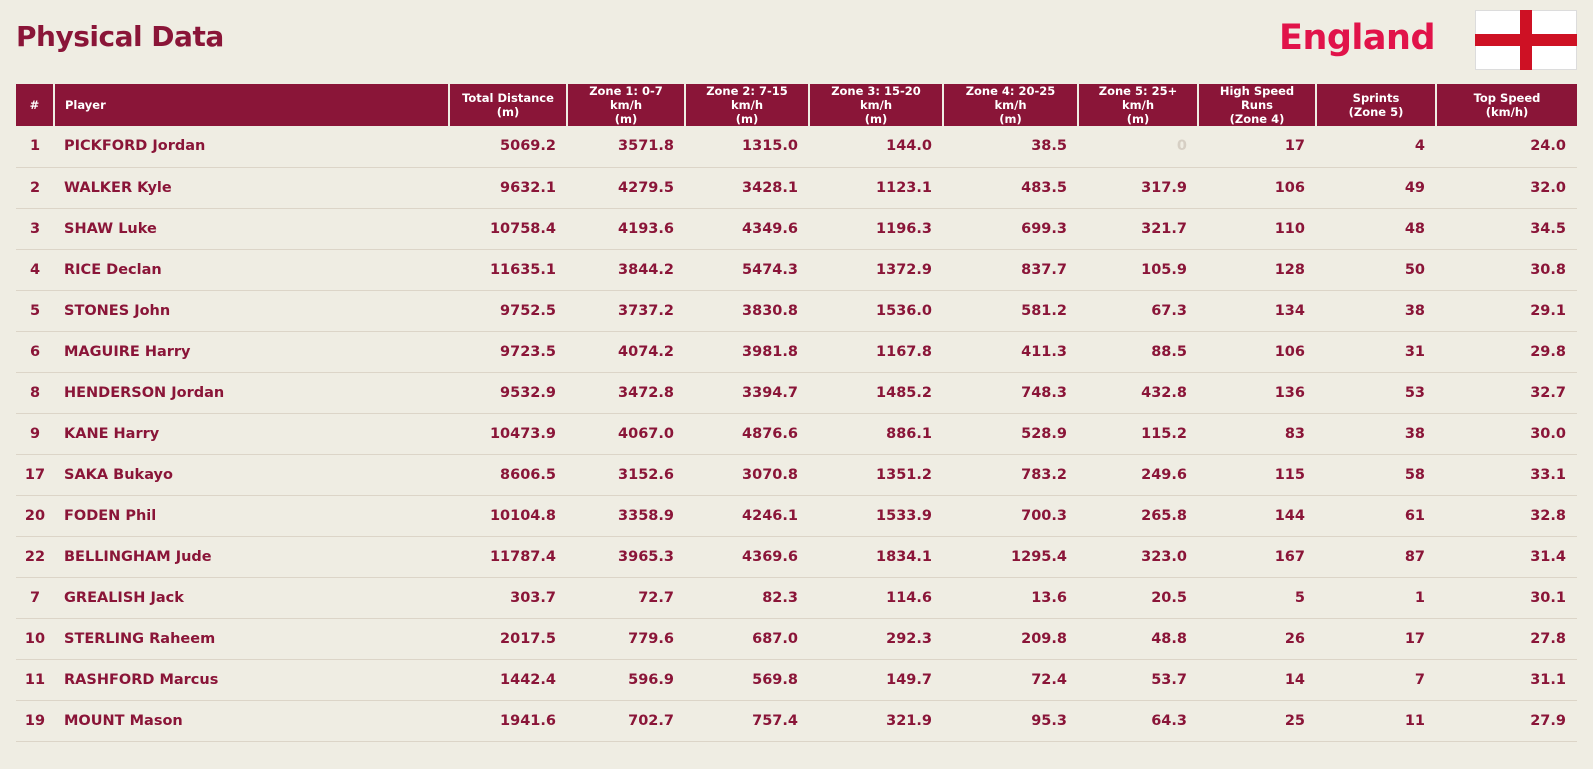  I want to click on stat-cell: 7, so click(1376, 680).